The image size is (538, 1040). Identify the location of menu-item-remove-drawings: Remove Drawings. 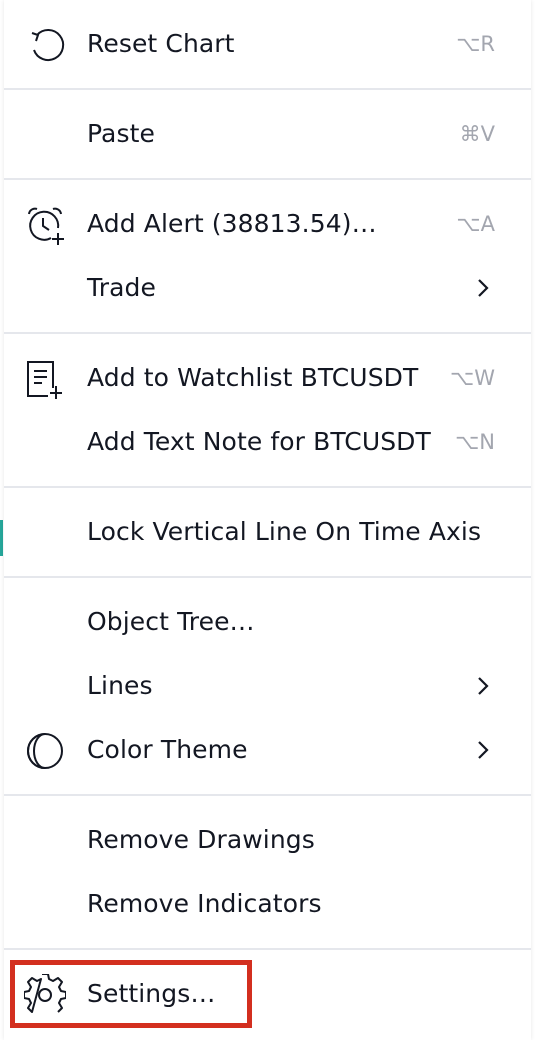
(267, 840).